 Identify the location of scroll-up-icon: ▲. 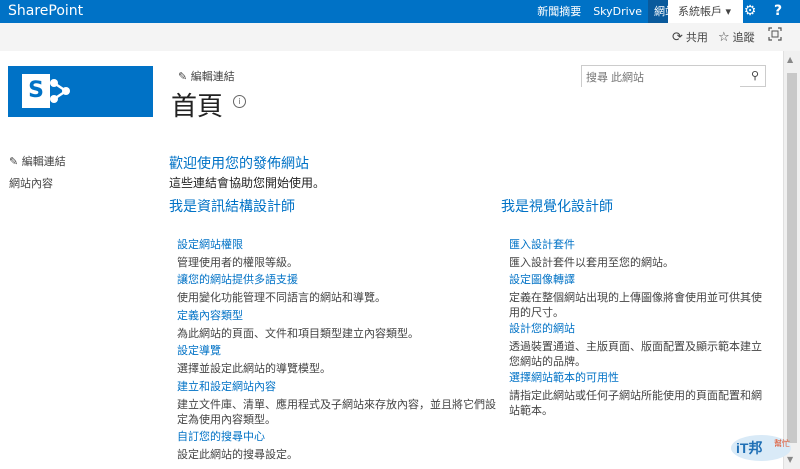
(790, 59).